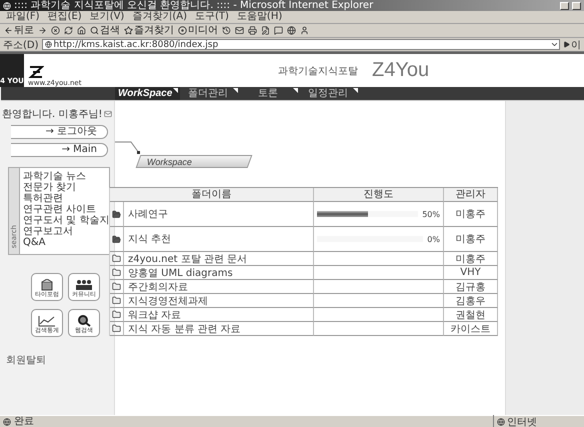 This screenshot has width=584, height=427. I want to click on folder-name: 지식 자동 분류 관련 자료, so click(219, 329).